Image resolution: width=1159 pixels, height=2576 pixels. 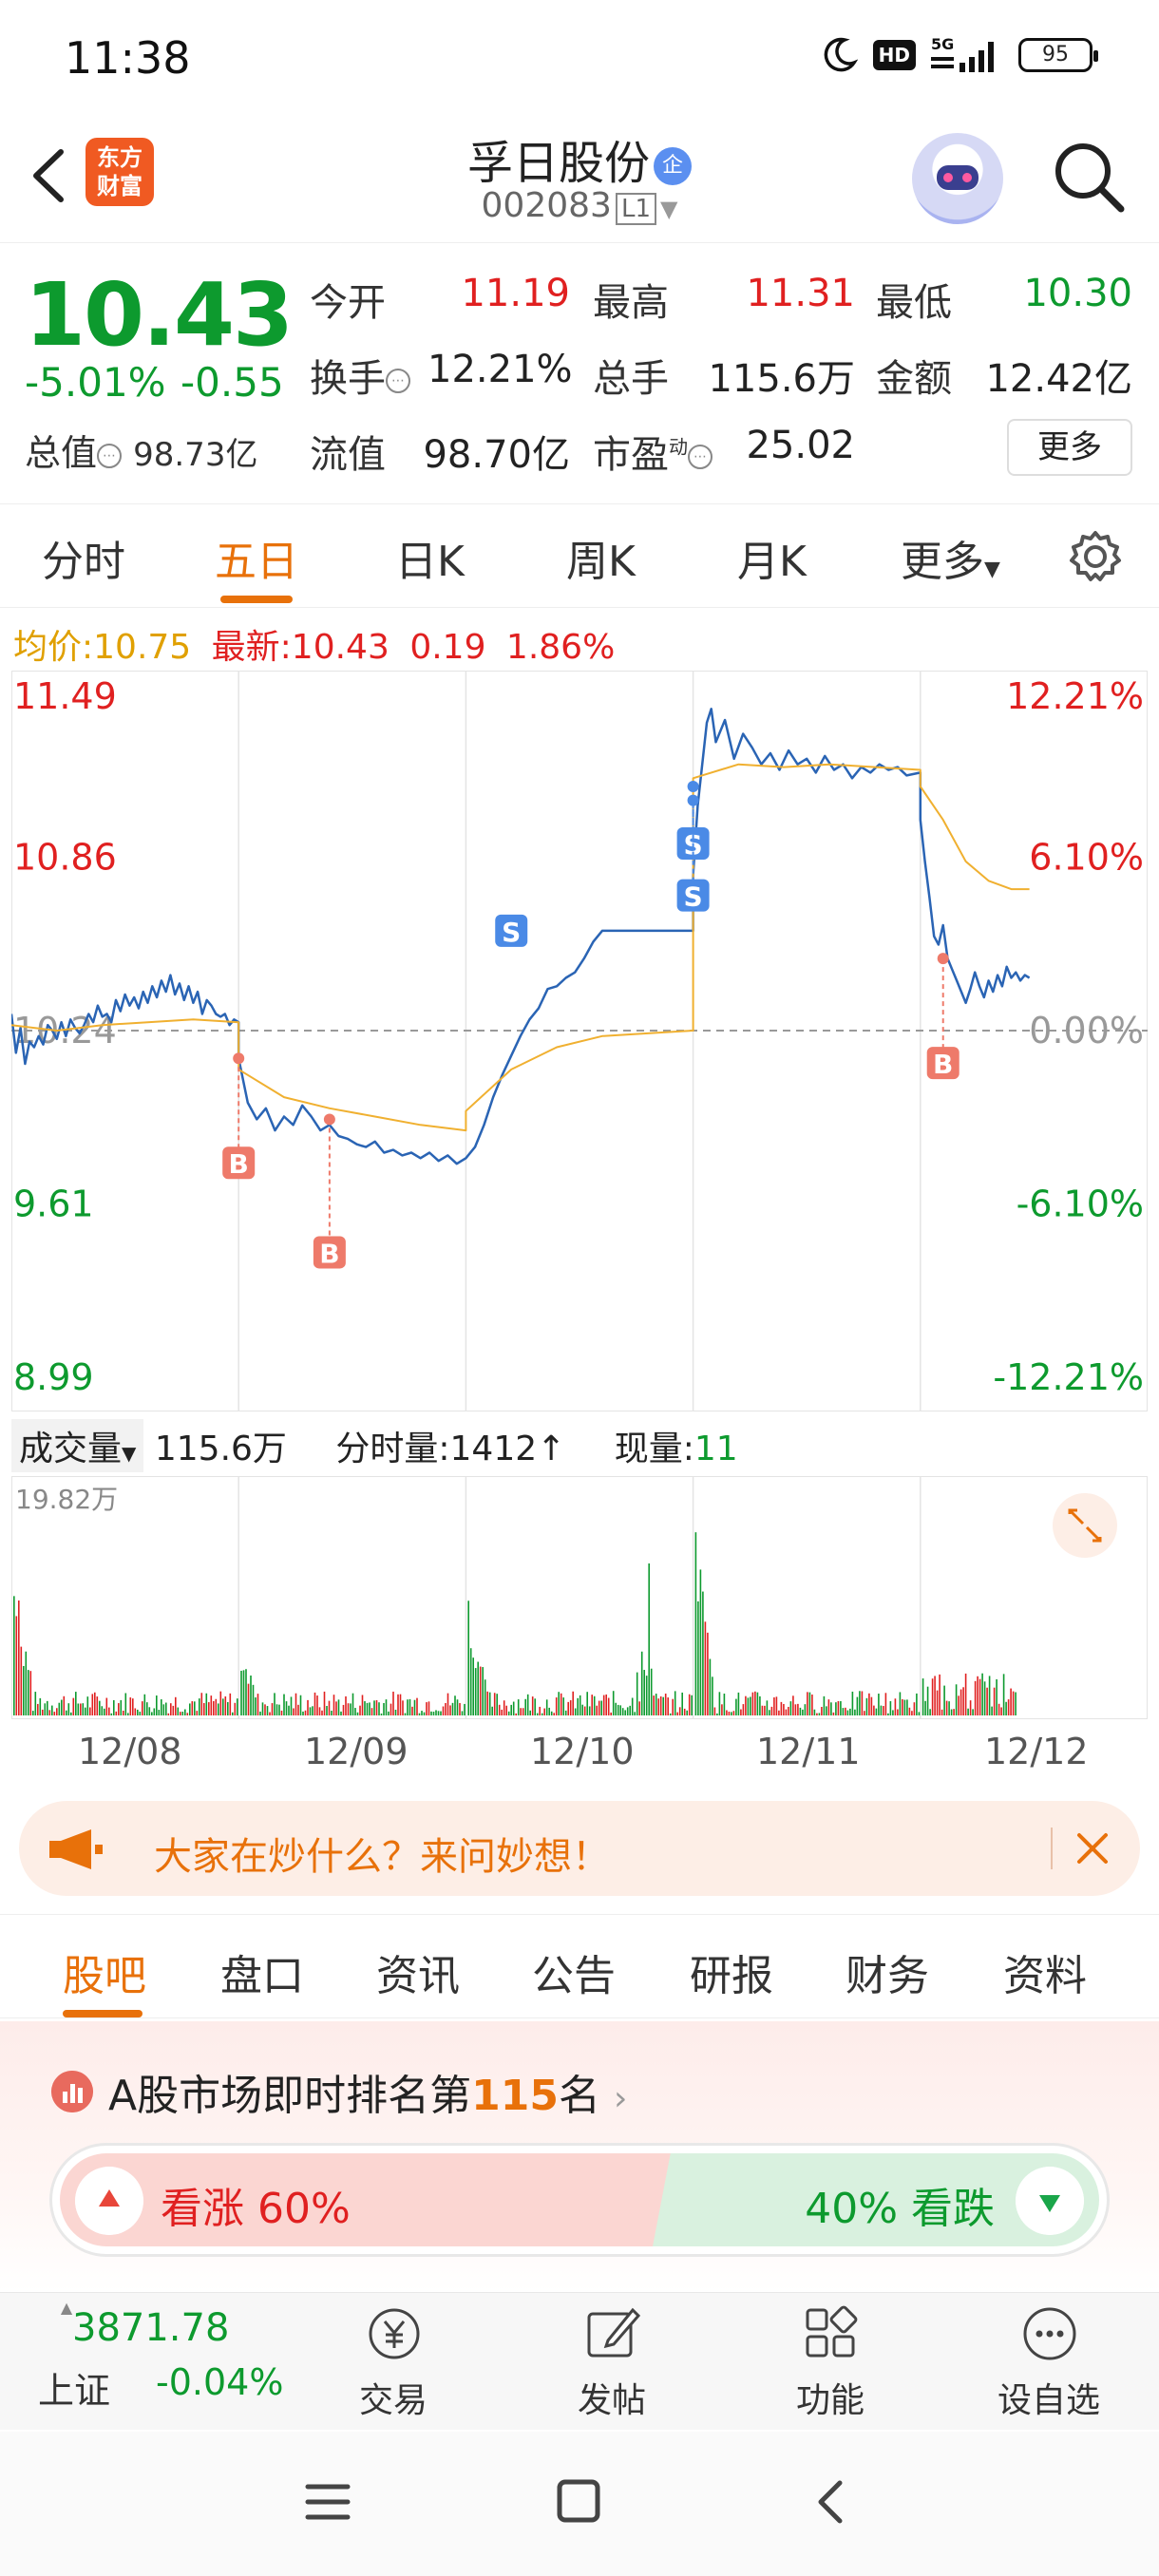 What do you see at coordinates (74, 2387) in the screenshot?
I see `index-name: 上证` at bounding box center [74, 2387].